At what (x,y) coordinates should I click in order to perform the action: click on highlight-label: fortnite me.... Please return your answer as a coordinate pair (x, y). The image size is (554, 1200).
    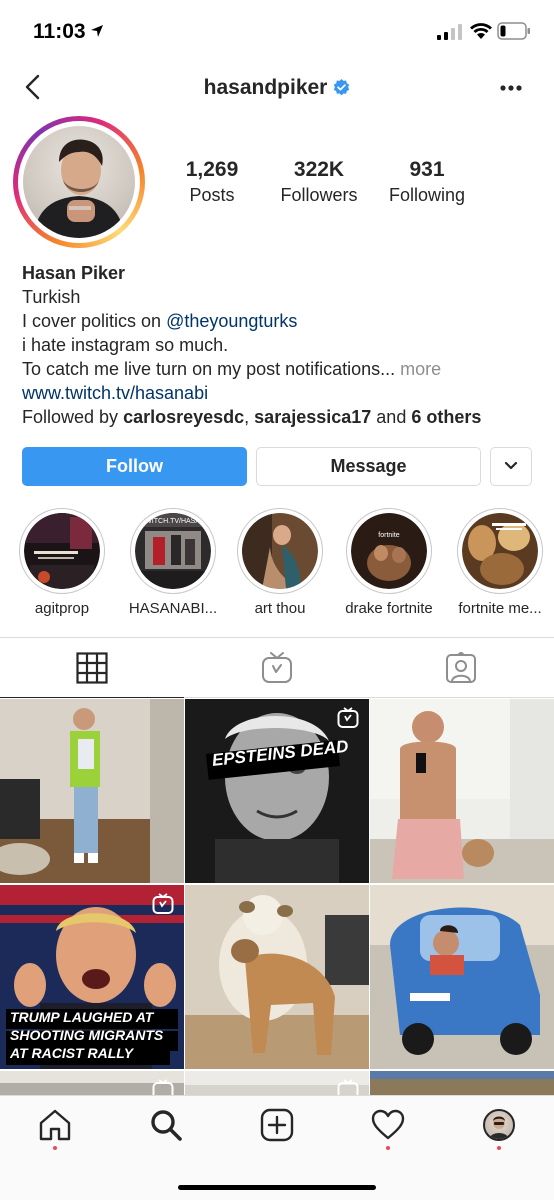
    Looking at the image, I should click on (500, 608).